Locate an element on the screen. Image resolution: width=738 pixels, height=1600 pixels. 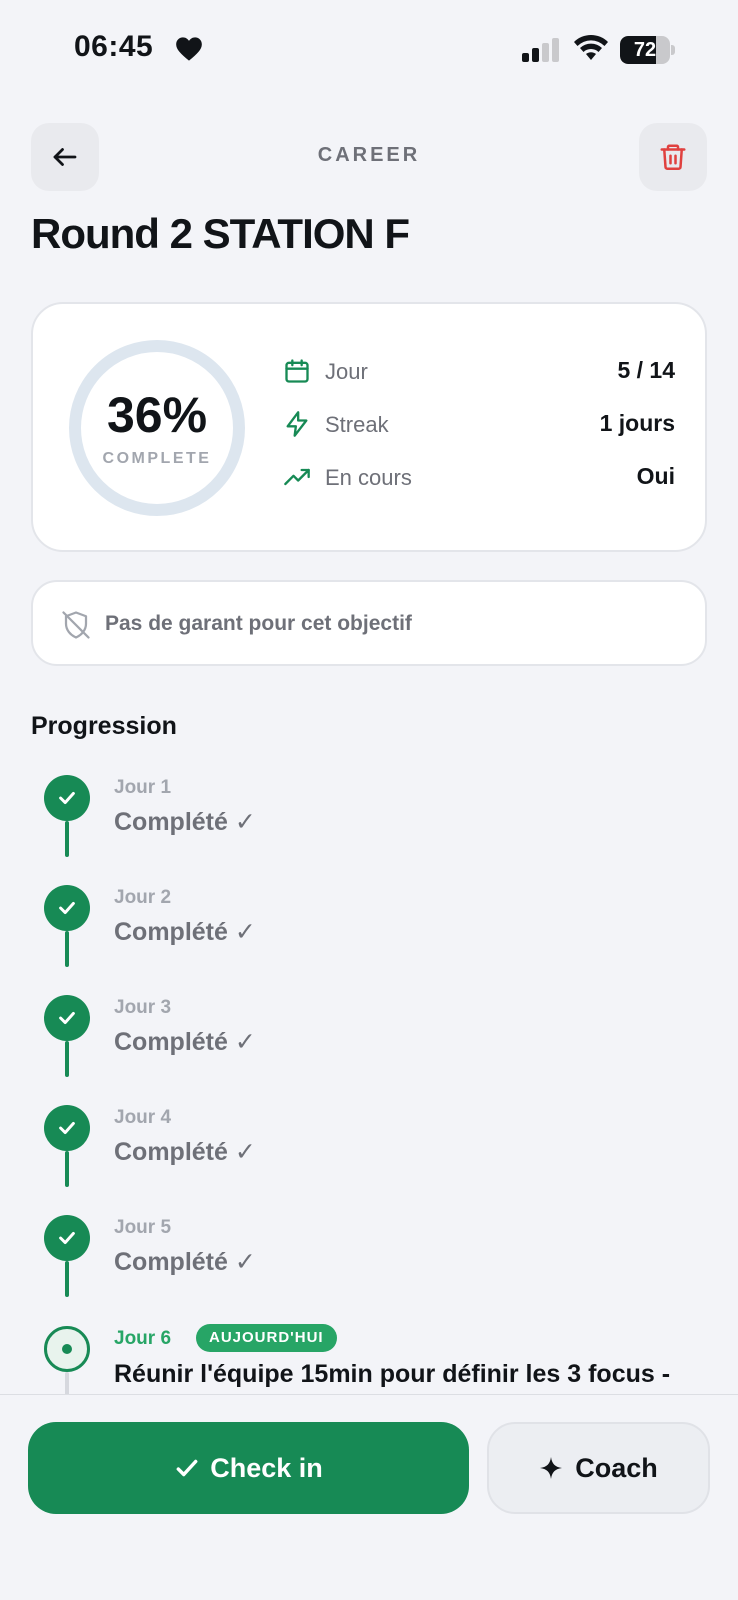
calendar-icon is located at coordinates (297, 371).